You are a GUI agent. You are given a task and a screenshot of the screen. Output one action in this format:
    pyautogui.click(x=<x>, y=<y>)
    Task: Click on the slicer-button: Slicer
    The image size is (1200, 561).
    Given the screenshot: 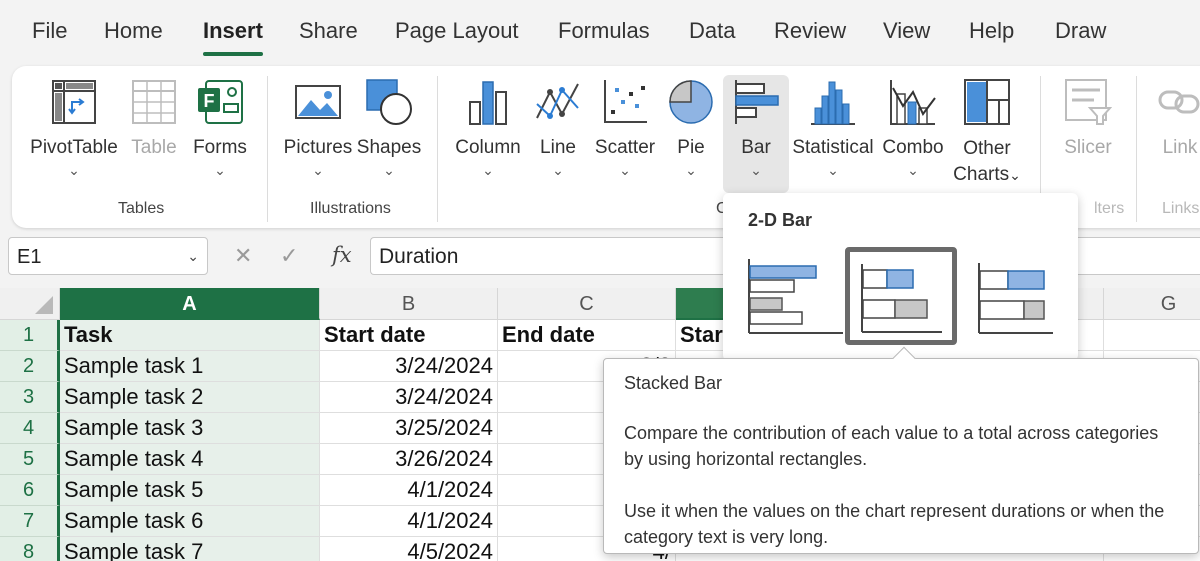 What is the action you would take?
    pyautogui.click(x=1088, y=119)
    